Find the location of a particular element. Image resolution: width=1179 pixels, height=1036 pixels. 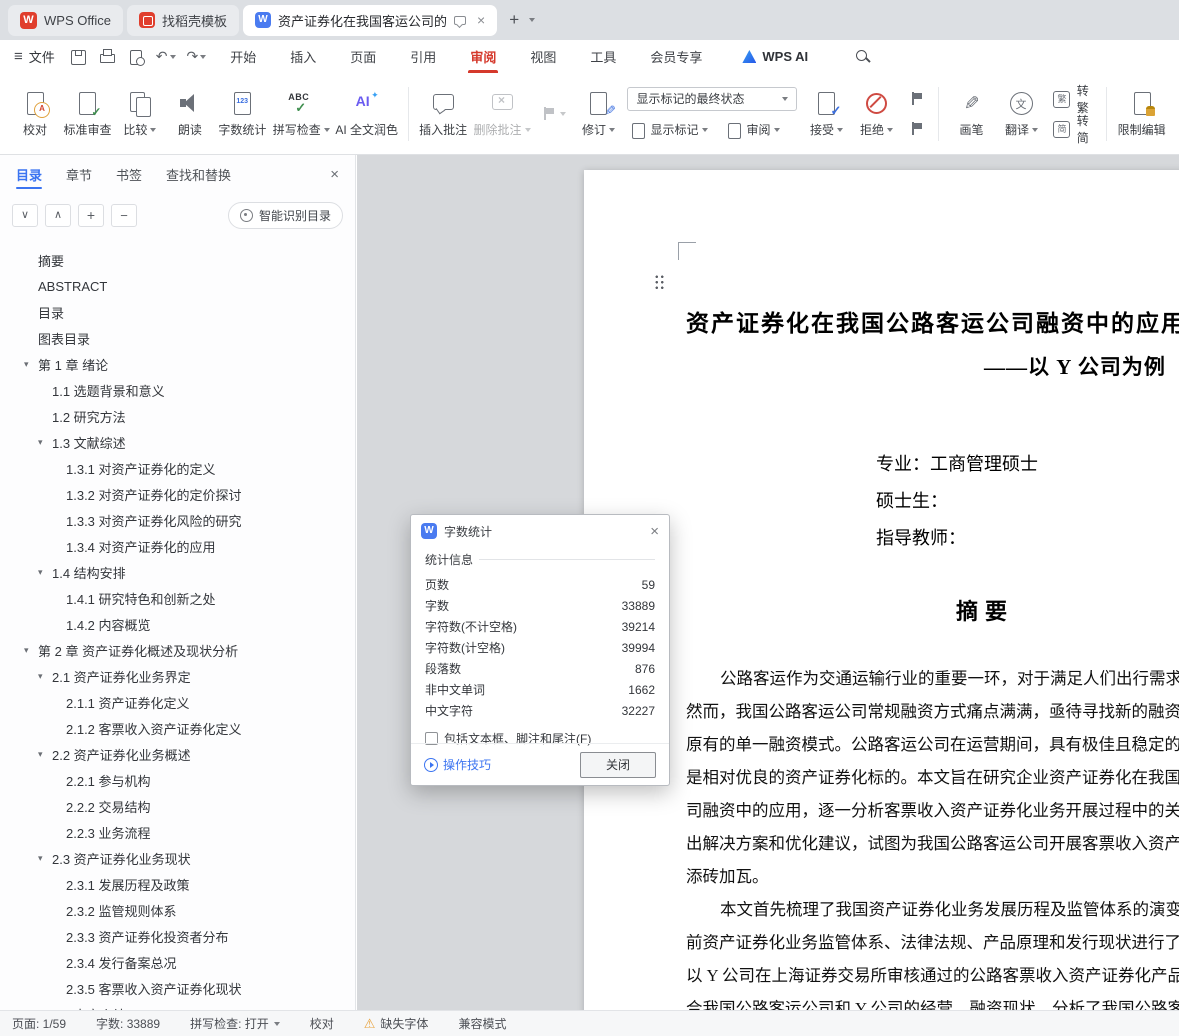

redo-button is located at coordinates (197, 56).